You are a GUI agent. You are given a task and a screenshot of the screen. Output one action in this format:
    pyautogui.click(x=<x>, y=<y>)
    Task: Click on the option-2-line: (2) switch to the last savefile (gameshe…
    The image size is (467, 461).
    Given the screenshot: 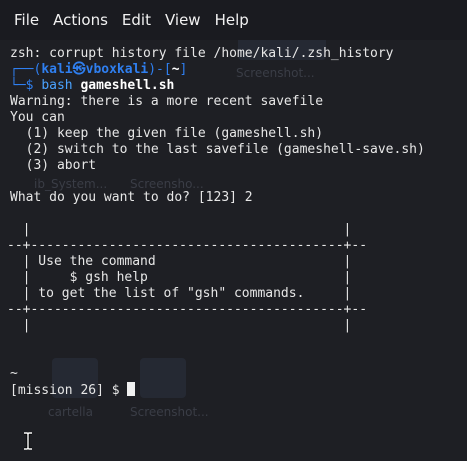 What is the action you would take?
    pyautogui.click(x=217, y=149)
    